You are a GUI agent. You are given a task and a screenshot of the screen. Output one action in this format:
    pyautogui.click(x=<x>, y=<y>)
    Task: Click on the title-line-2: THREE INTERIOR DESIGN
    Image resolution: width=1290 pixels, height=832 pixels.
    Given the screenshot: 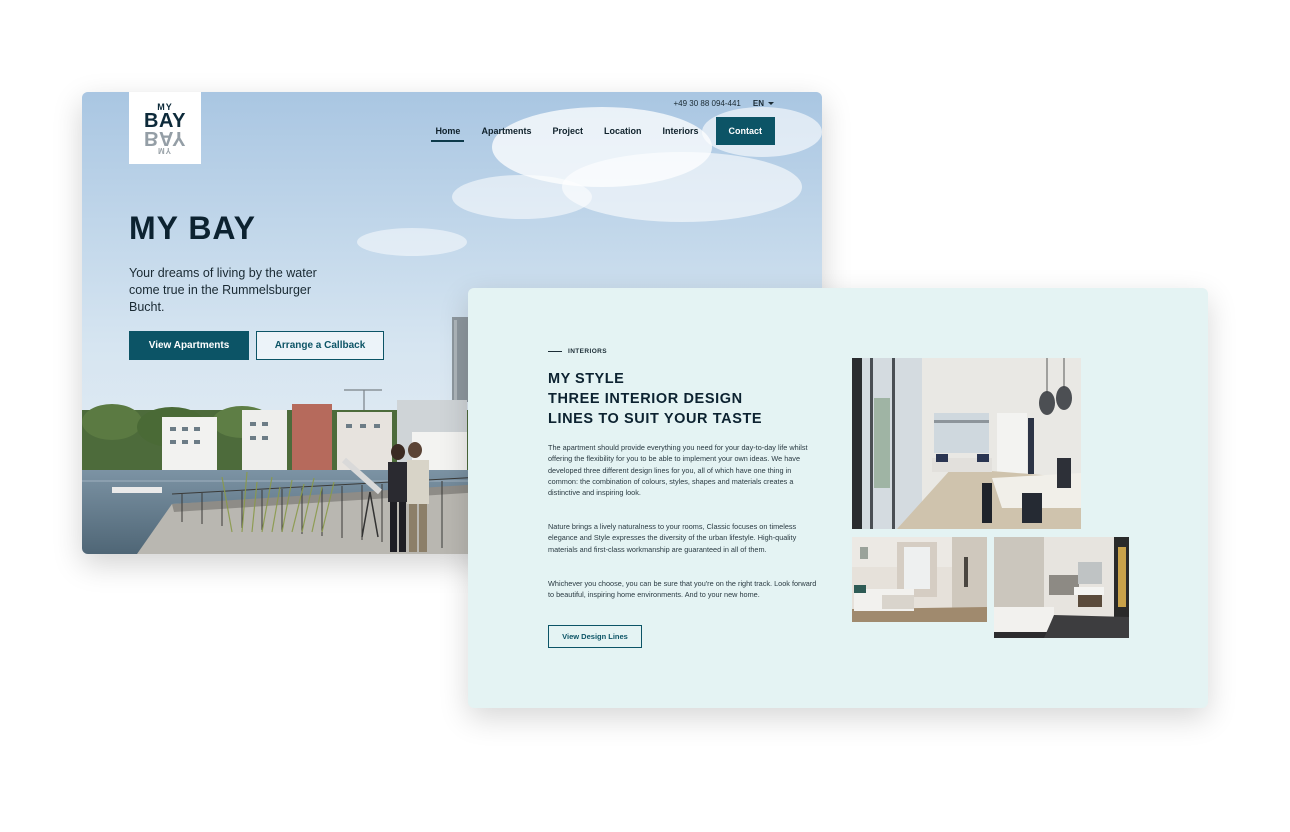 What is the action you would take?
    pyautogui.click(x=645, y=399)
    